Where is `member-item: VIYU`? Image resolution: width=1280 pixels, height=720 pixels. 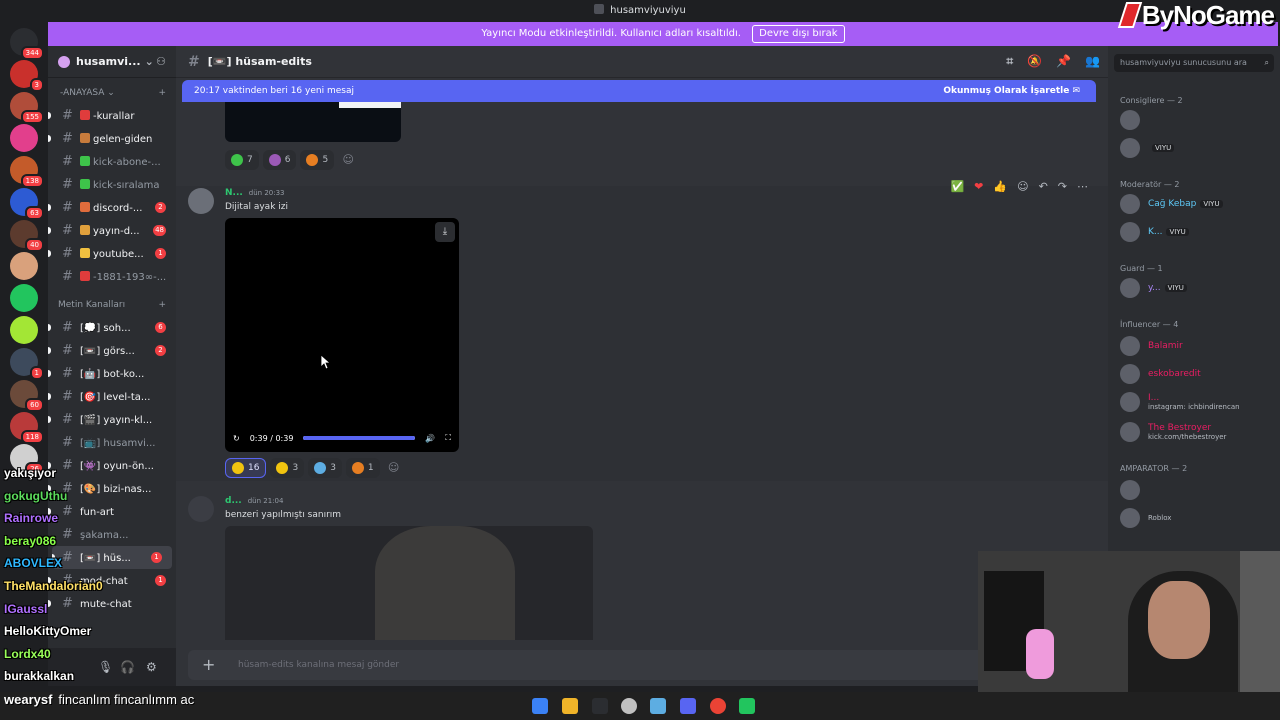
member-item: VIYU is located at coordinates (1147, 148).